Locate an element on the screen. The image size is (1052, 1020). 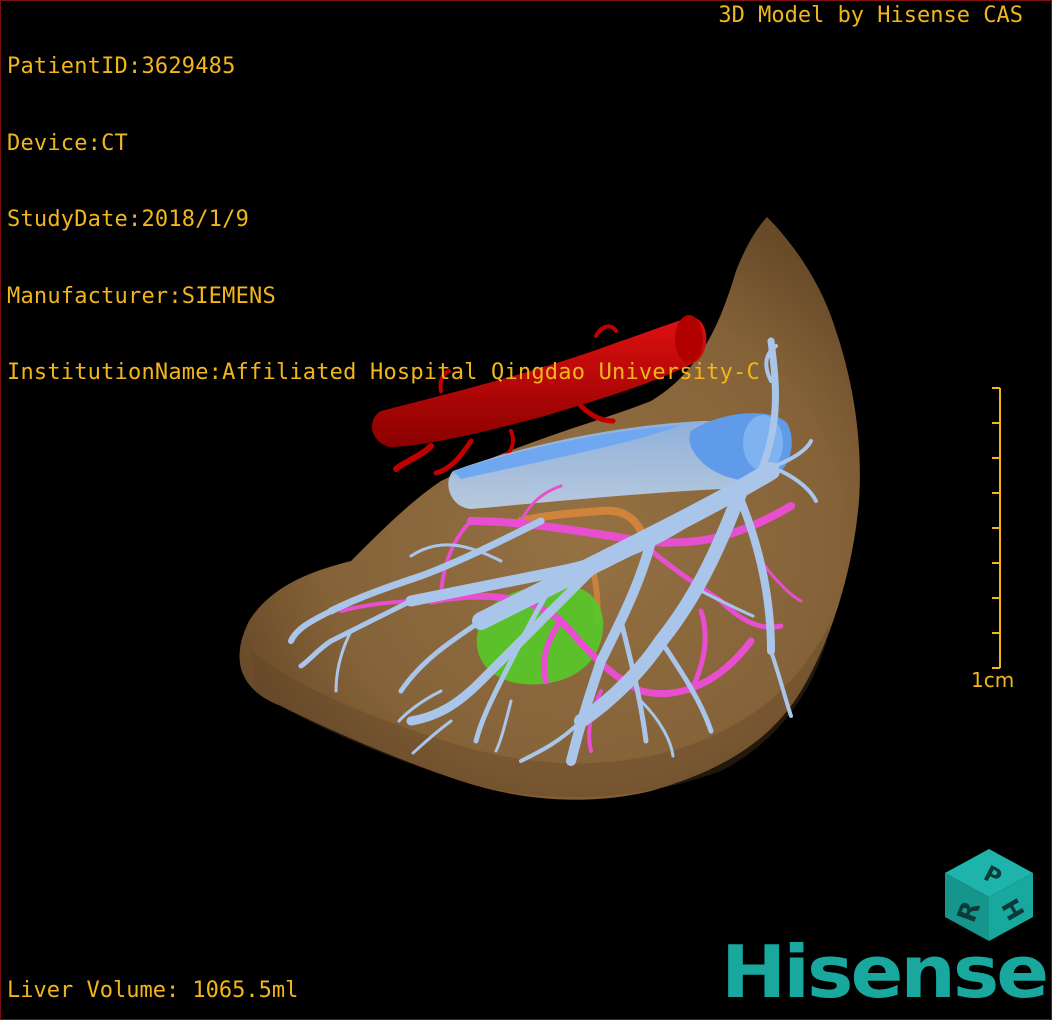
liver-volume: Liver Volume: 1065.5ml is located at coordinates (153, 990).